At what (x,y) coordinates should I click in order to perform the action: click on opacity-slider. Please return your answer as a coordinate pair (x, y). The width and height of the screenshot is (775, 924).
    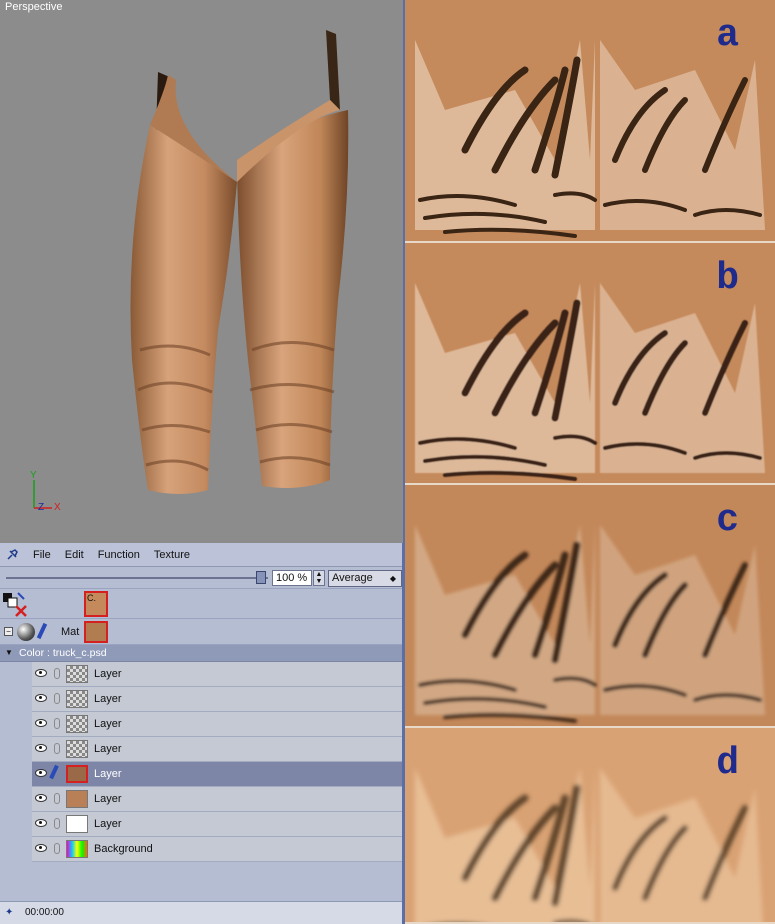
    Looking at the image, I should click on (137, 578).